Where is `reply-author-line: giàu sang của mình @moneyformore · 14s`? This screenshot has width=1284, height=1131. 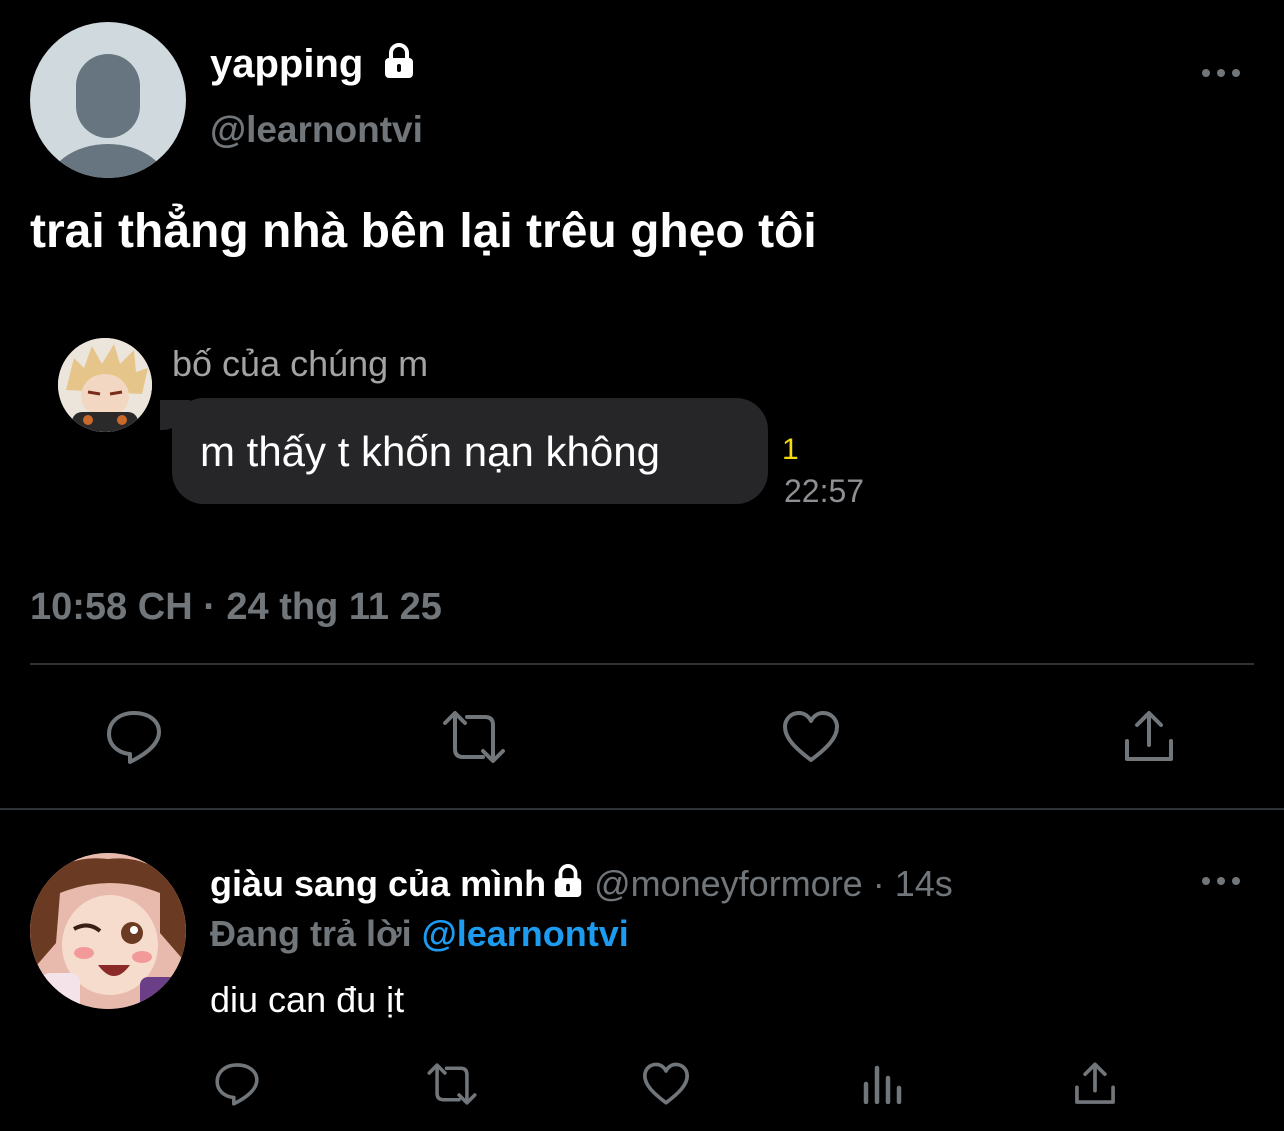 reply-author-line: giàu sang của mình @moneyformore · 14s is located at coordinates (581, 885).